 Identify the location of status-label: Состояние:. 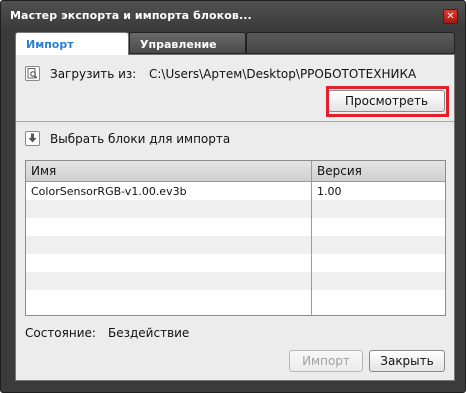
(60, 333).